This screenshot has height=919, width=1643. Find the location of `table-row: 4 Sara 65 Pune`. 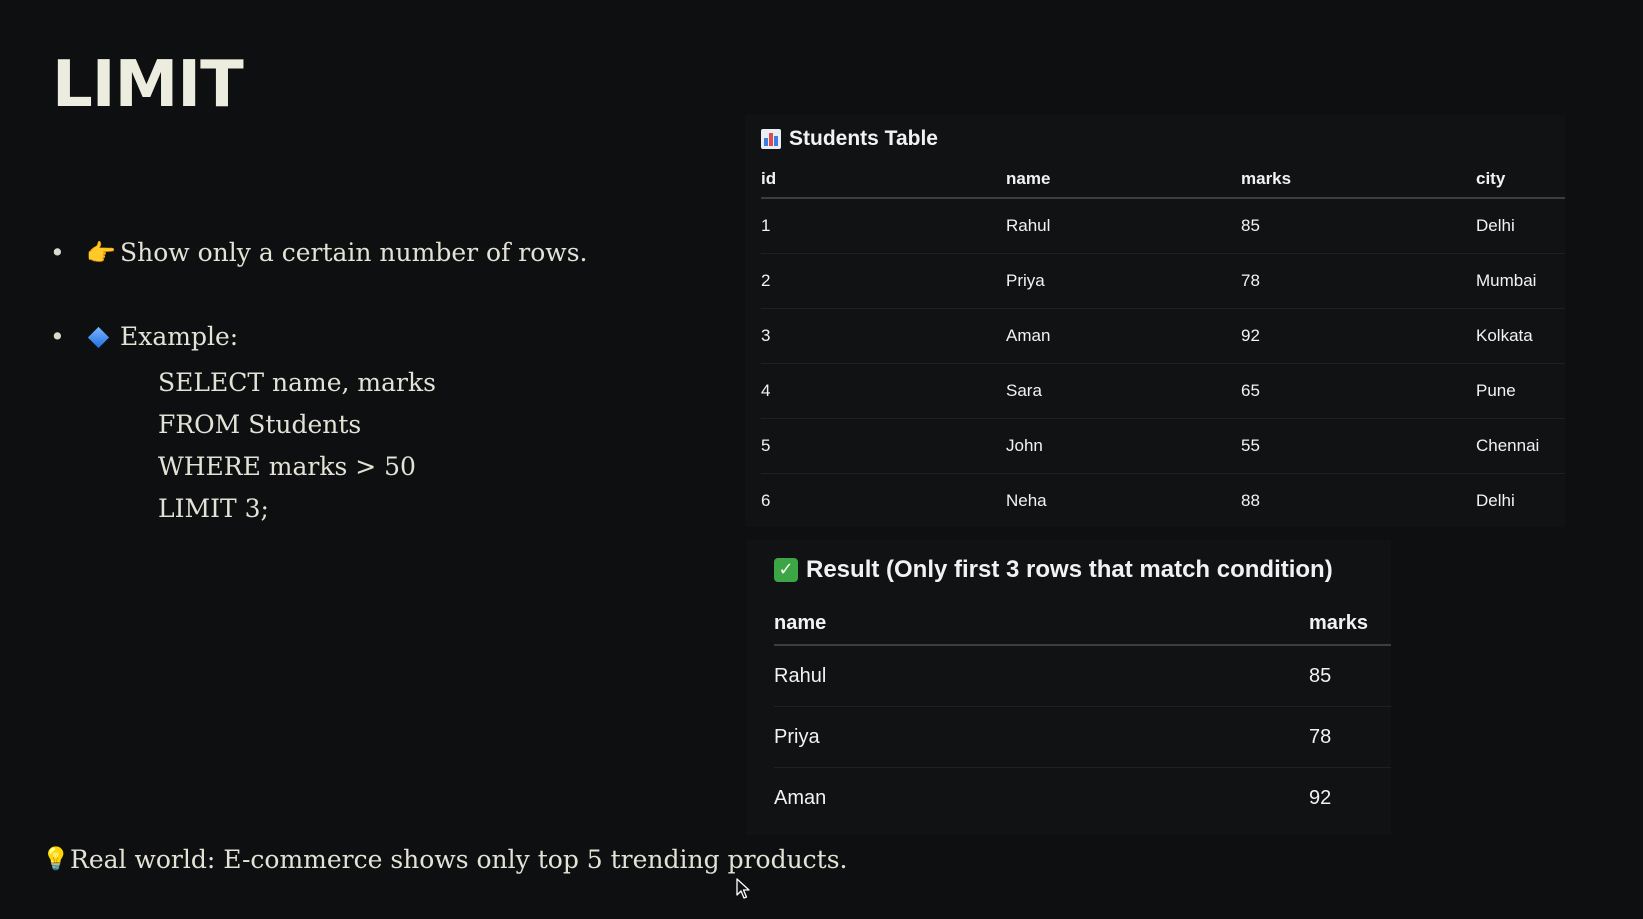

table-row: 4 Sara 65 Pune is located at coordinates (1163, 391).